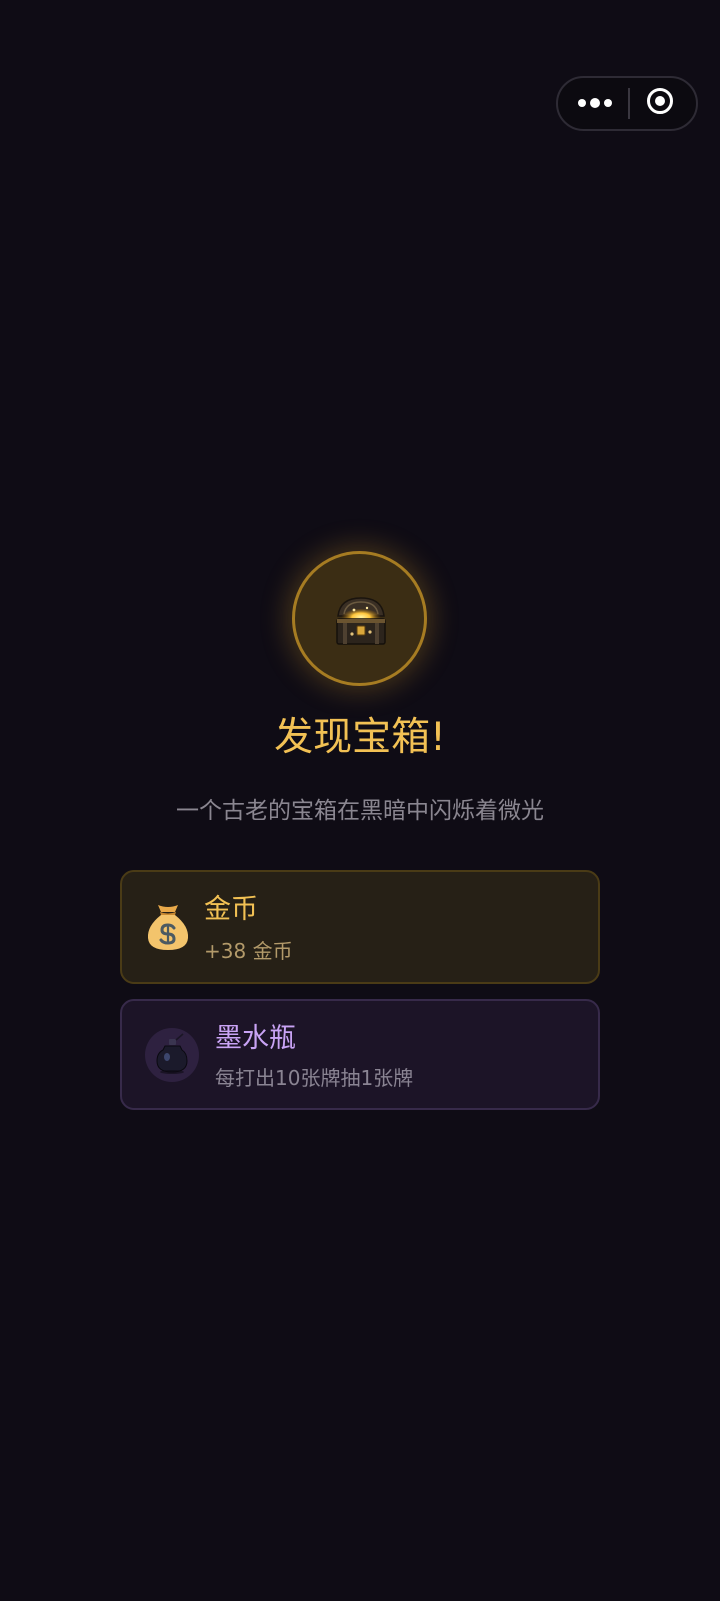  I want to click on page-title: 发现宝箱!, so click(360, 737).